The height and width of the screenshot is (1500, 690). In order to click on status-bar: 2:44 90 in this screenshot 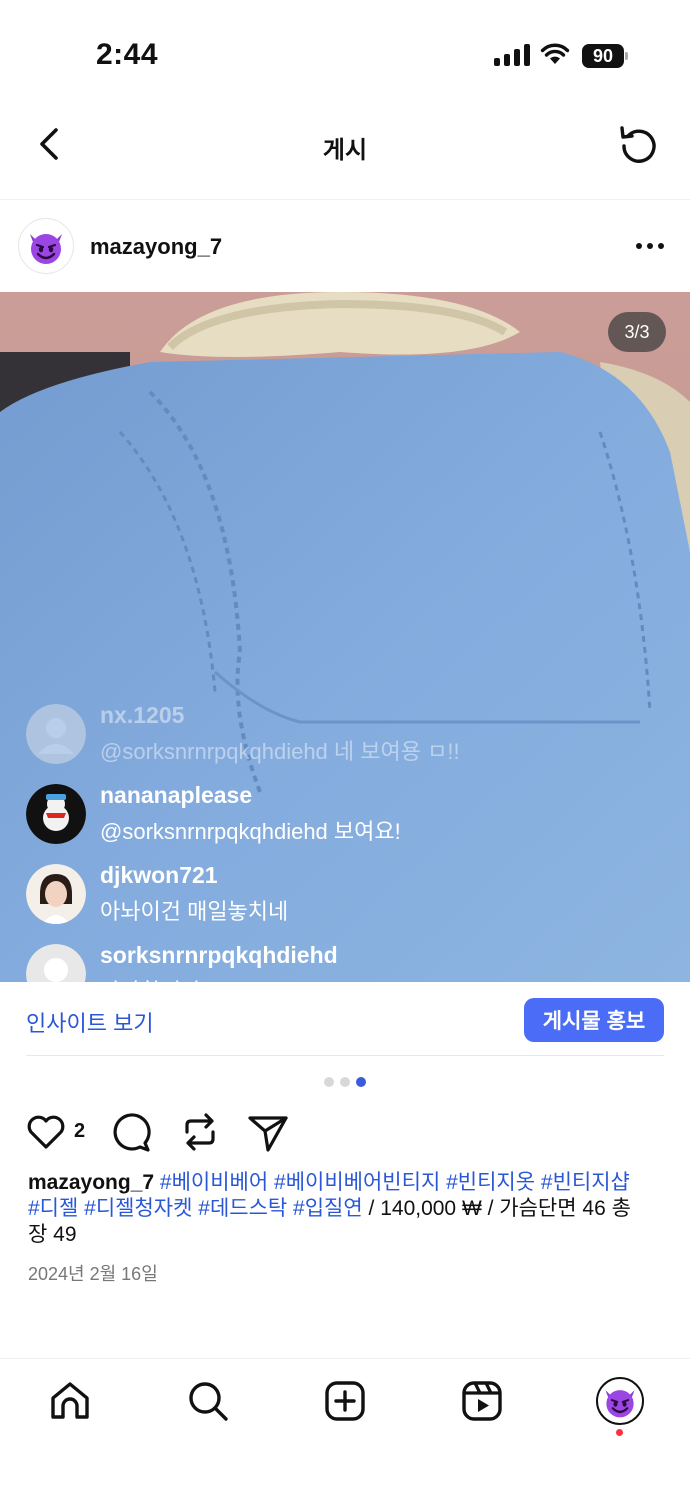, I will do `click(345, 50)`.